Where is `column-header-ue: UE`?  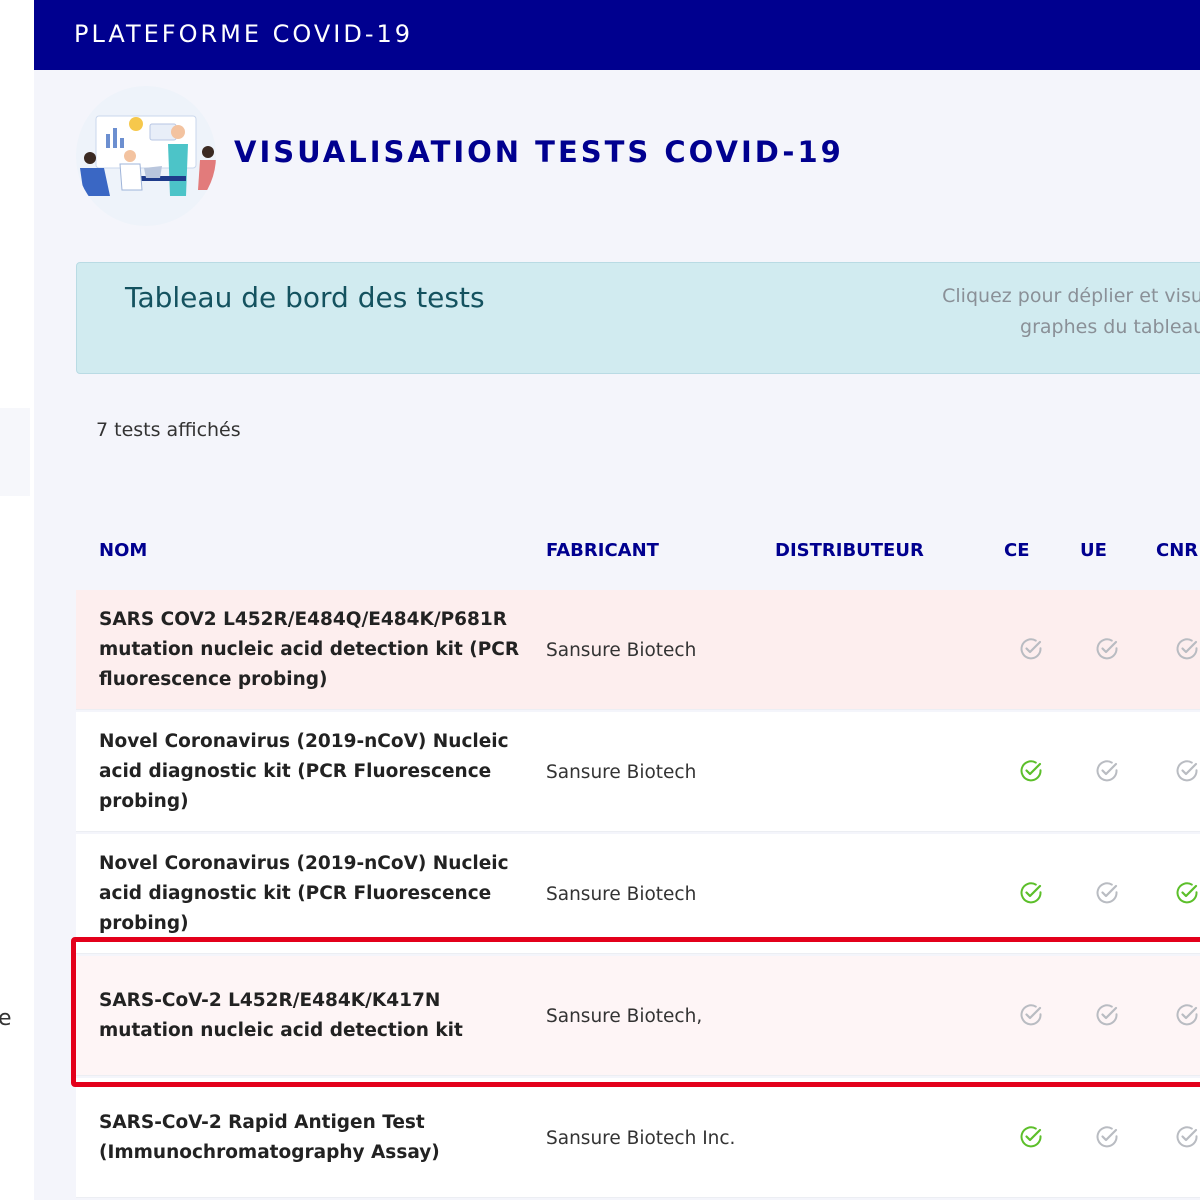 column-header-ue: UE is located at coordinates (1093, 550).